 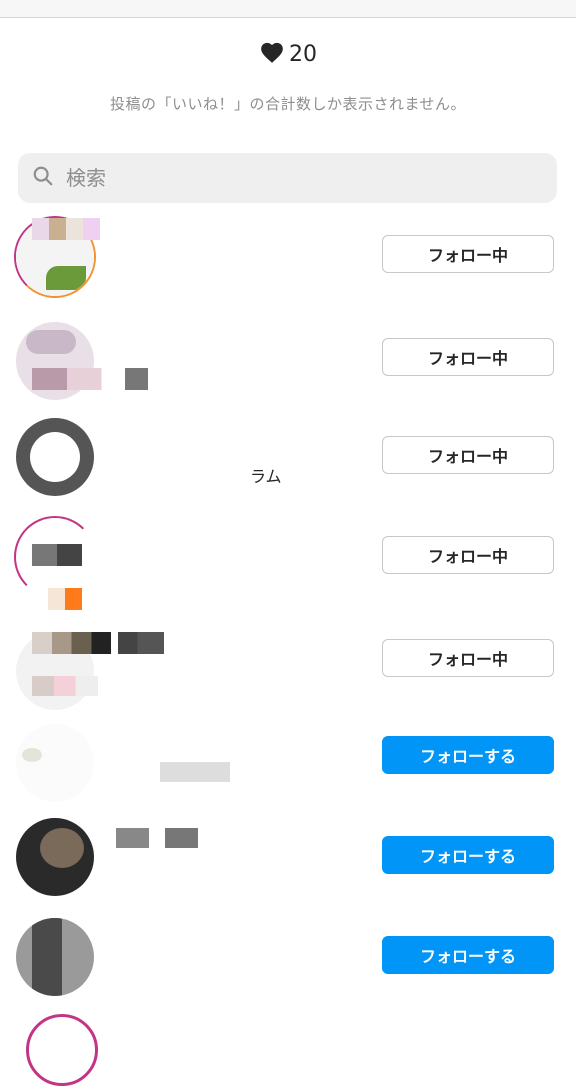 What do you see at coordinates (36, 178) in the screenshot?
I see `search-icon` at bounding box center [36, 178].